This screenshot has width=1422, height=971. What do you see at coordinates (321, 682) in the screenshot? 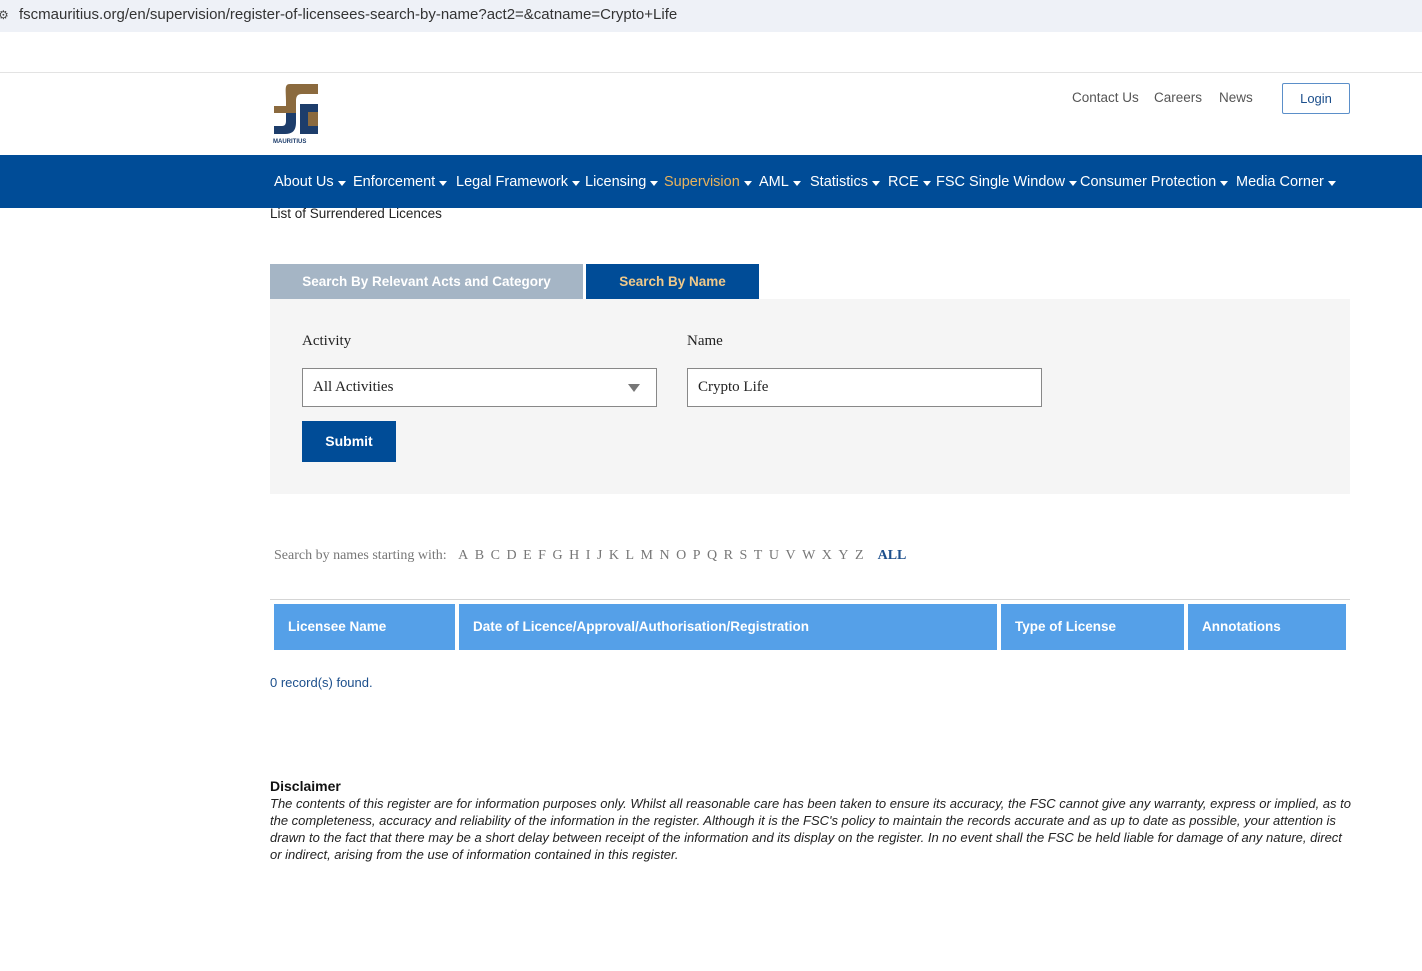
I see `records-count: 0 record(s) found.` at bounding box center [321, 682].